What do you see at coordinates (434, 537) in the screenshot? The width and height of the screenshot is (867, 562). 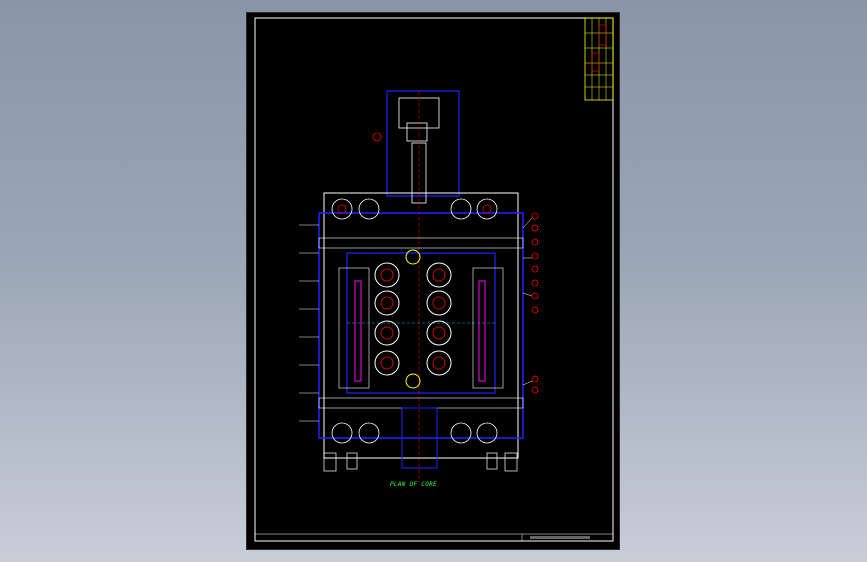 I see `bottom-strip` at bounding box center [434, 537].